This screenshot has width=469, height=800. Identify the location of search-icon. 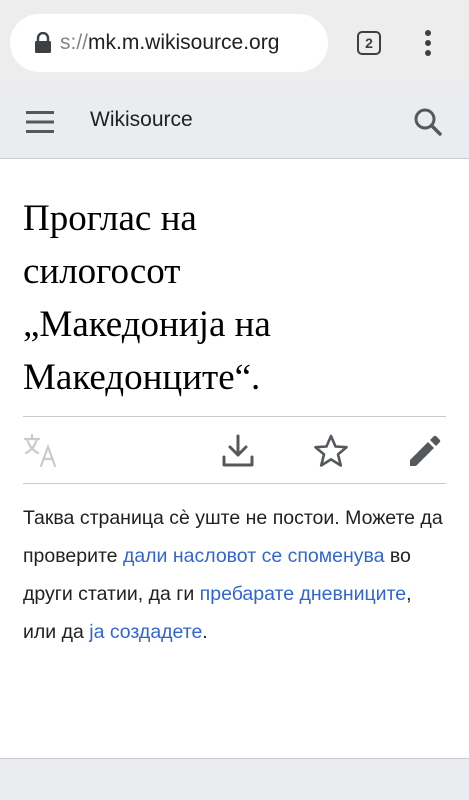
(428, 122).